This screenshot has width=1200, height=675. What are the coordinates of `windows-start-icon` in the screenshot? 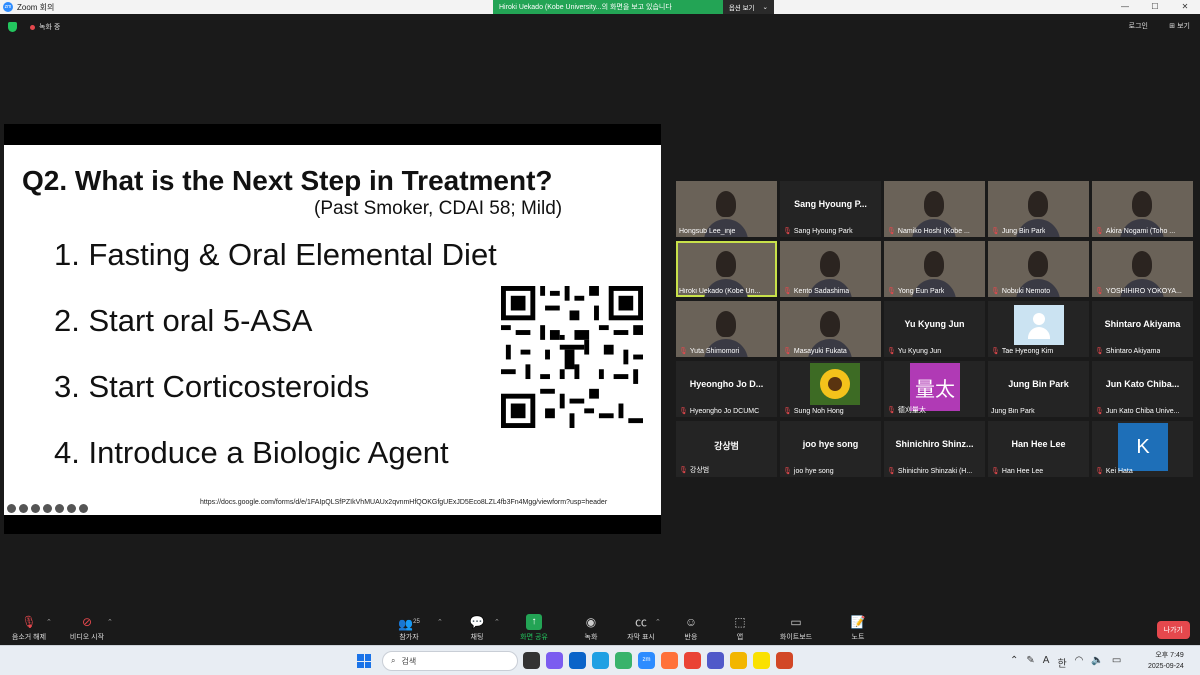 It's located at (364, 661).